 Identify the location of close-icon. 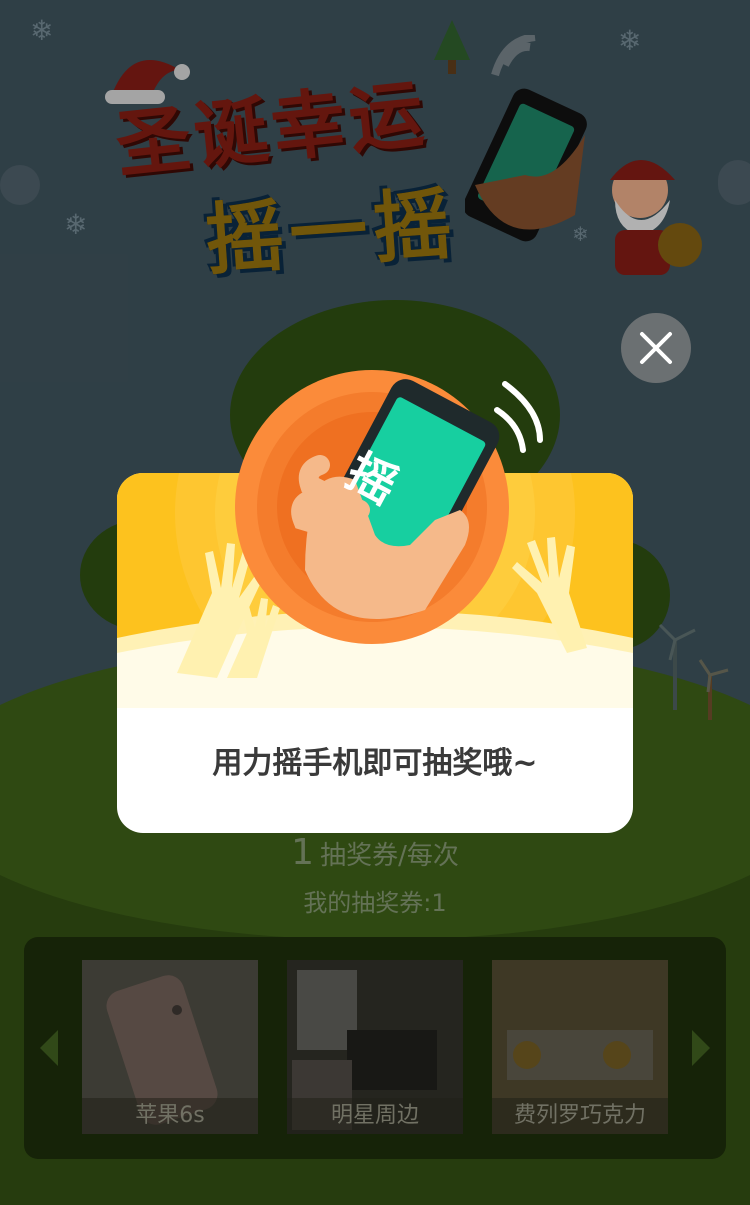
(656, 348).